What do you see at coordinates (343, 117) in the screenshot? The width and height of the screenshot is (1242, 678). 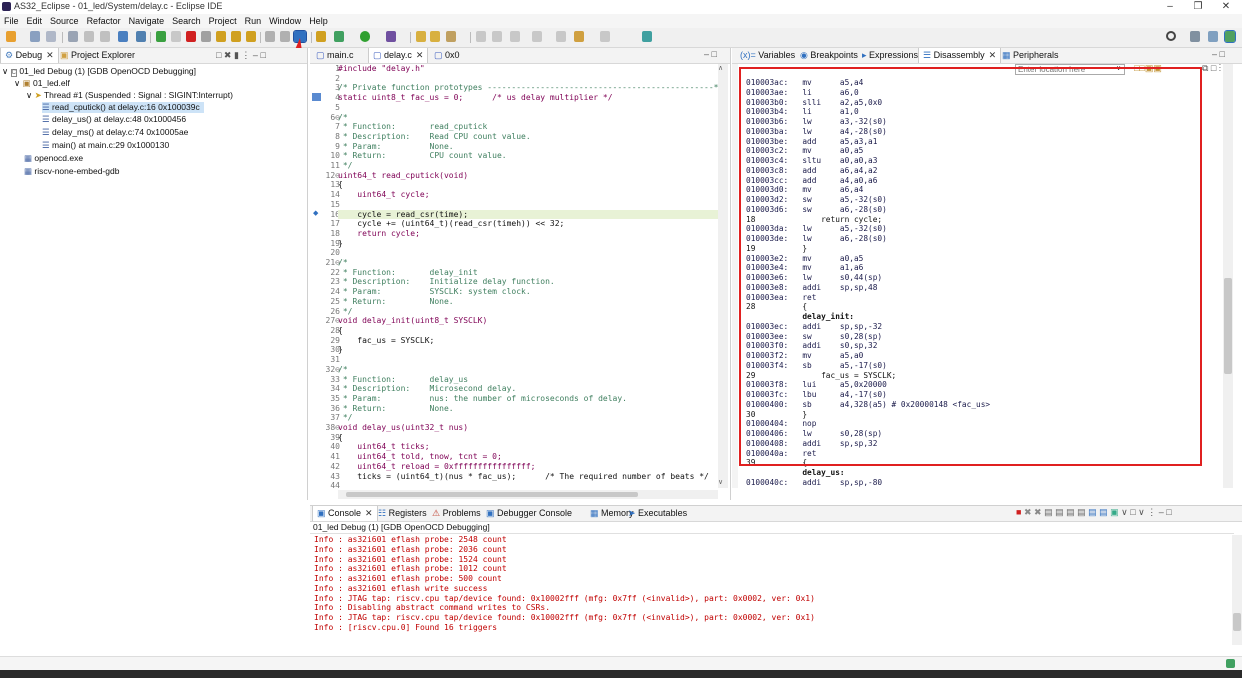 I see `code-line: /*` at bounding box center [343, 117].